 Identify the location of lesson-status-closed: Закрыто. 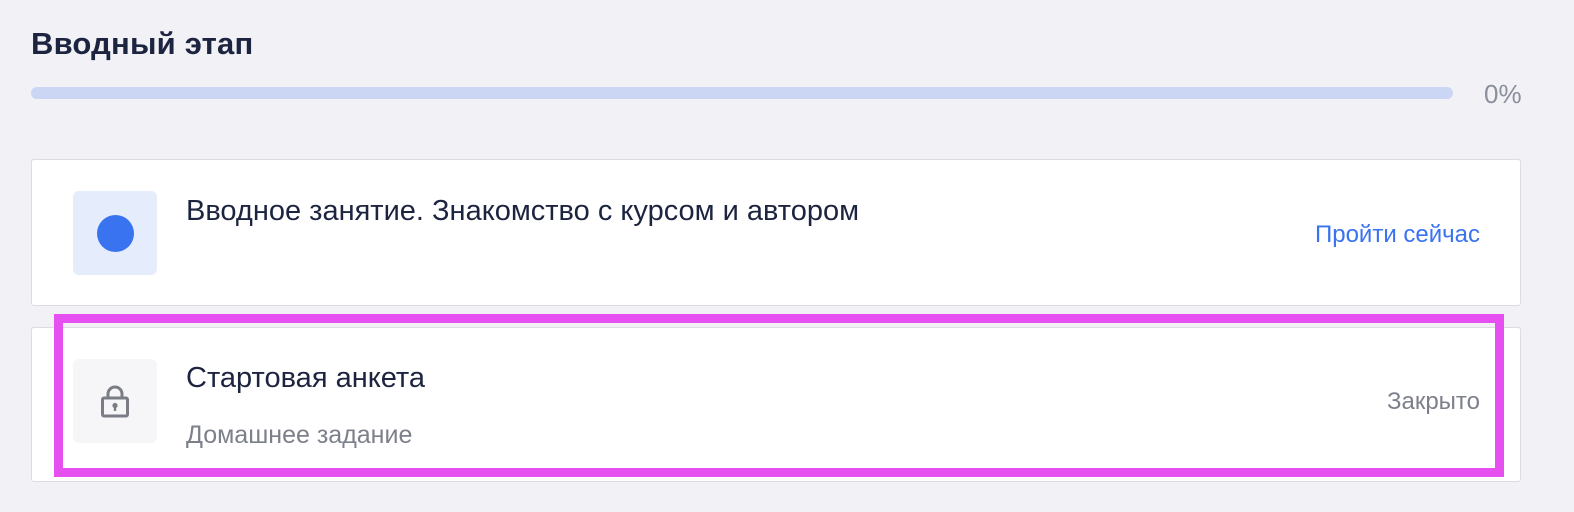
(1433, 401).